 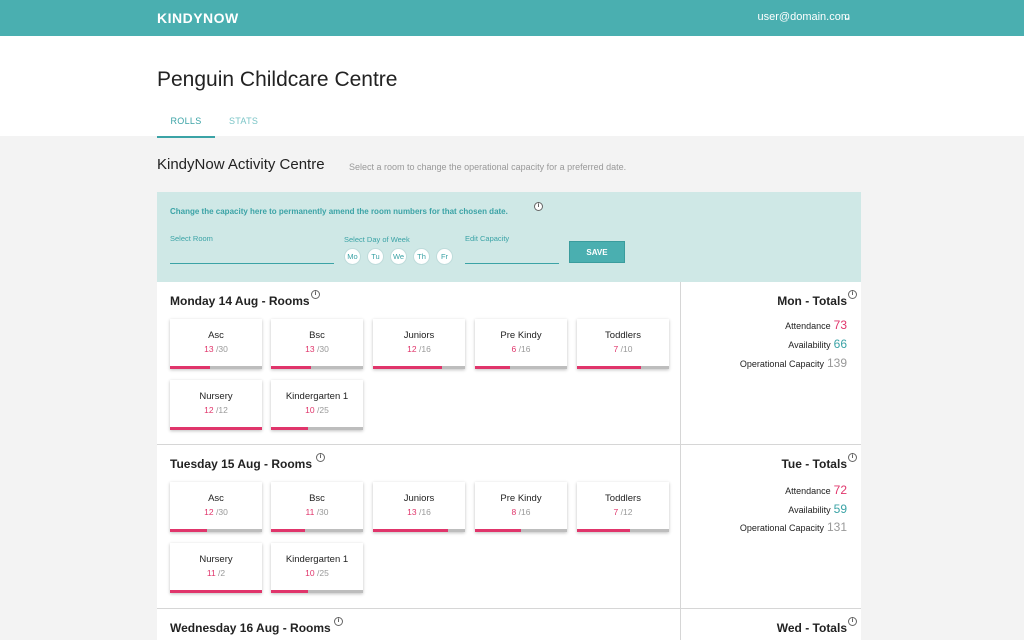 I want to click on room-counts: 10 /25, so click(x=317, y=573).